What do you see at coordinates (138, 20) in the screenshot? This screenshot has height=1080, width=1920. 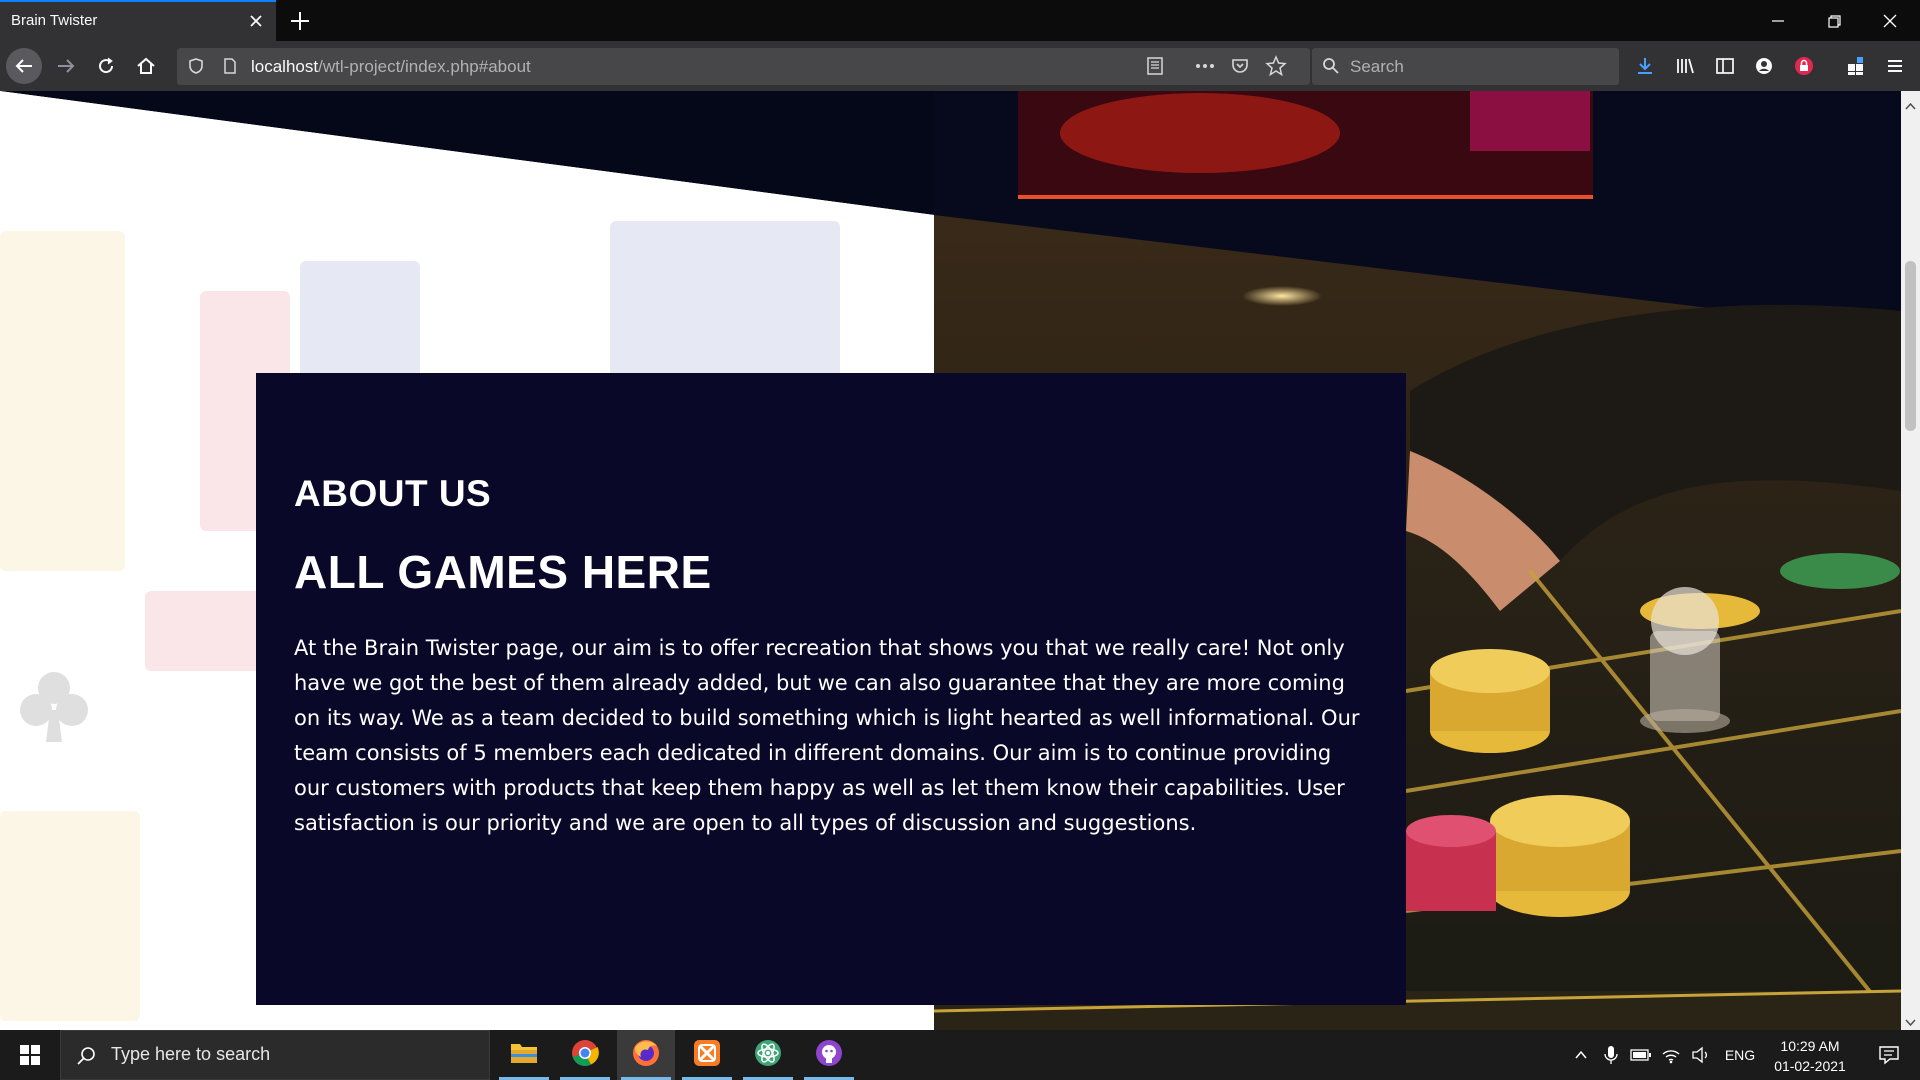 I see `browser-tab: Brain Twister` at bounding box center [138, 20].